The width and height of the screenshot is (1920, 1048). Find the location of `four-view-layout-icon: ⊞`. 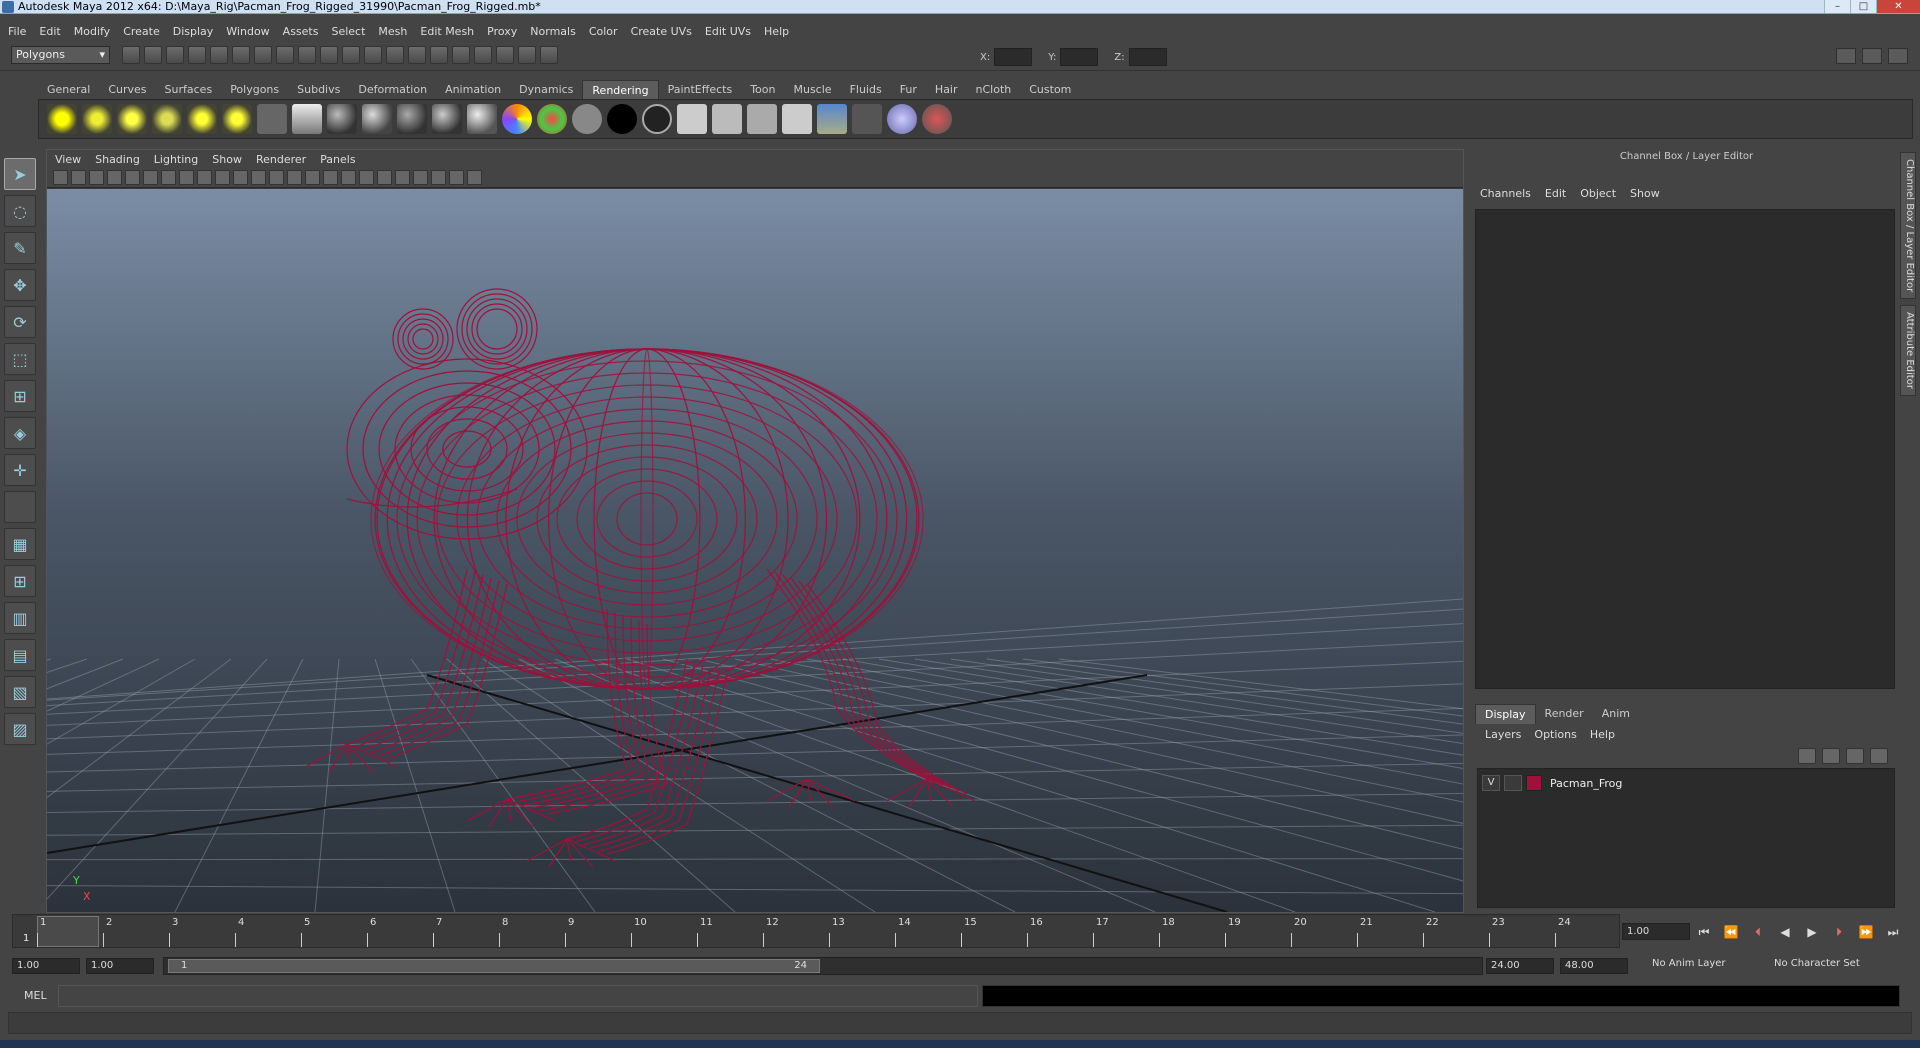

four-view-layout-icon: ⊞ is located at coordinates (20, 581).